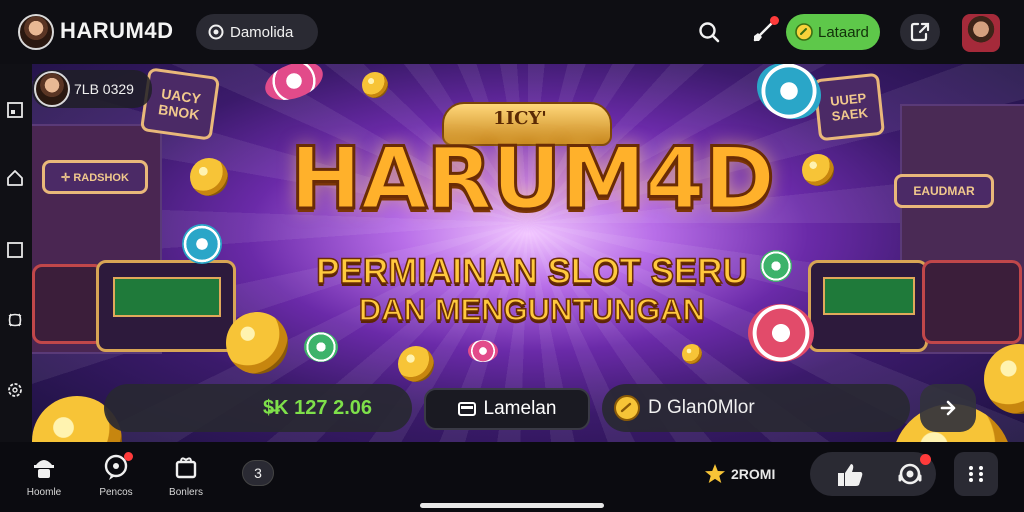  What do you see at coordinates (944, 191) in the screenshot?
I see `sign-right-mid: EAUDMAR` at bounding box center [944, 191].